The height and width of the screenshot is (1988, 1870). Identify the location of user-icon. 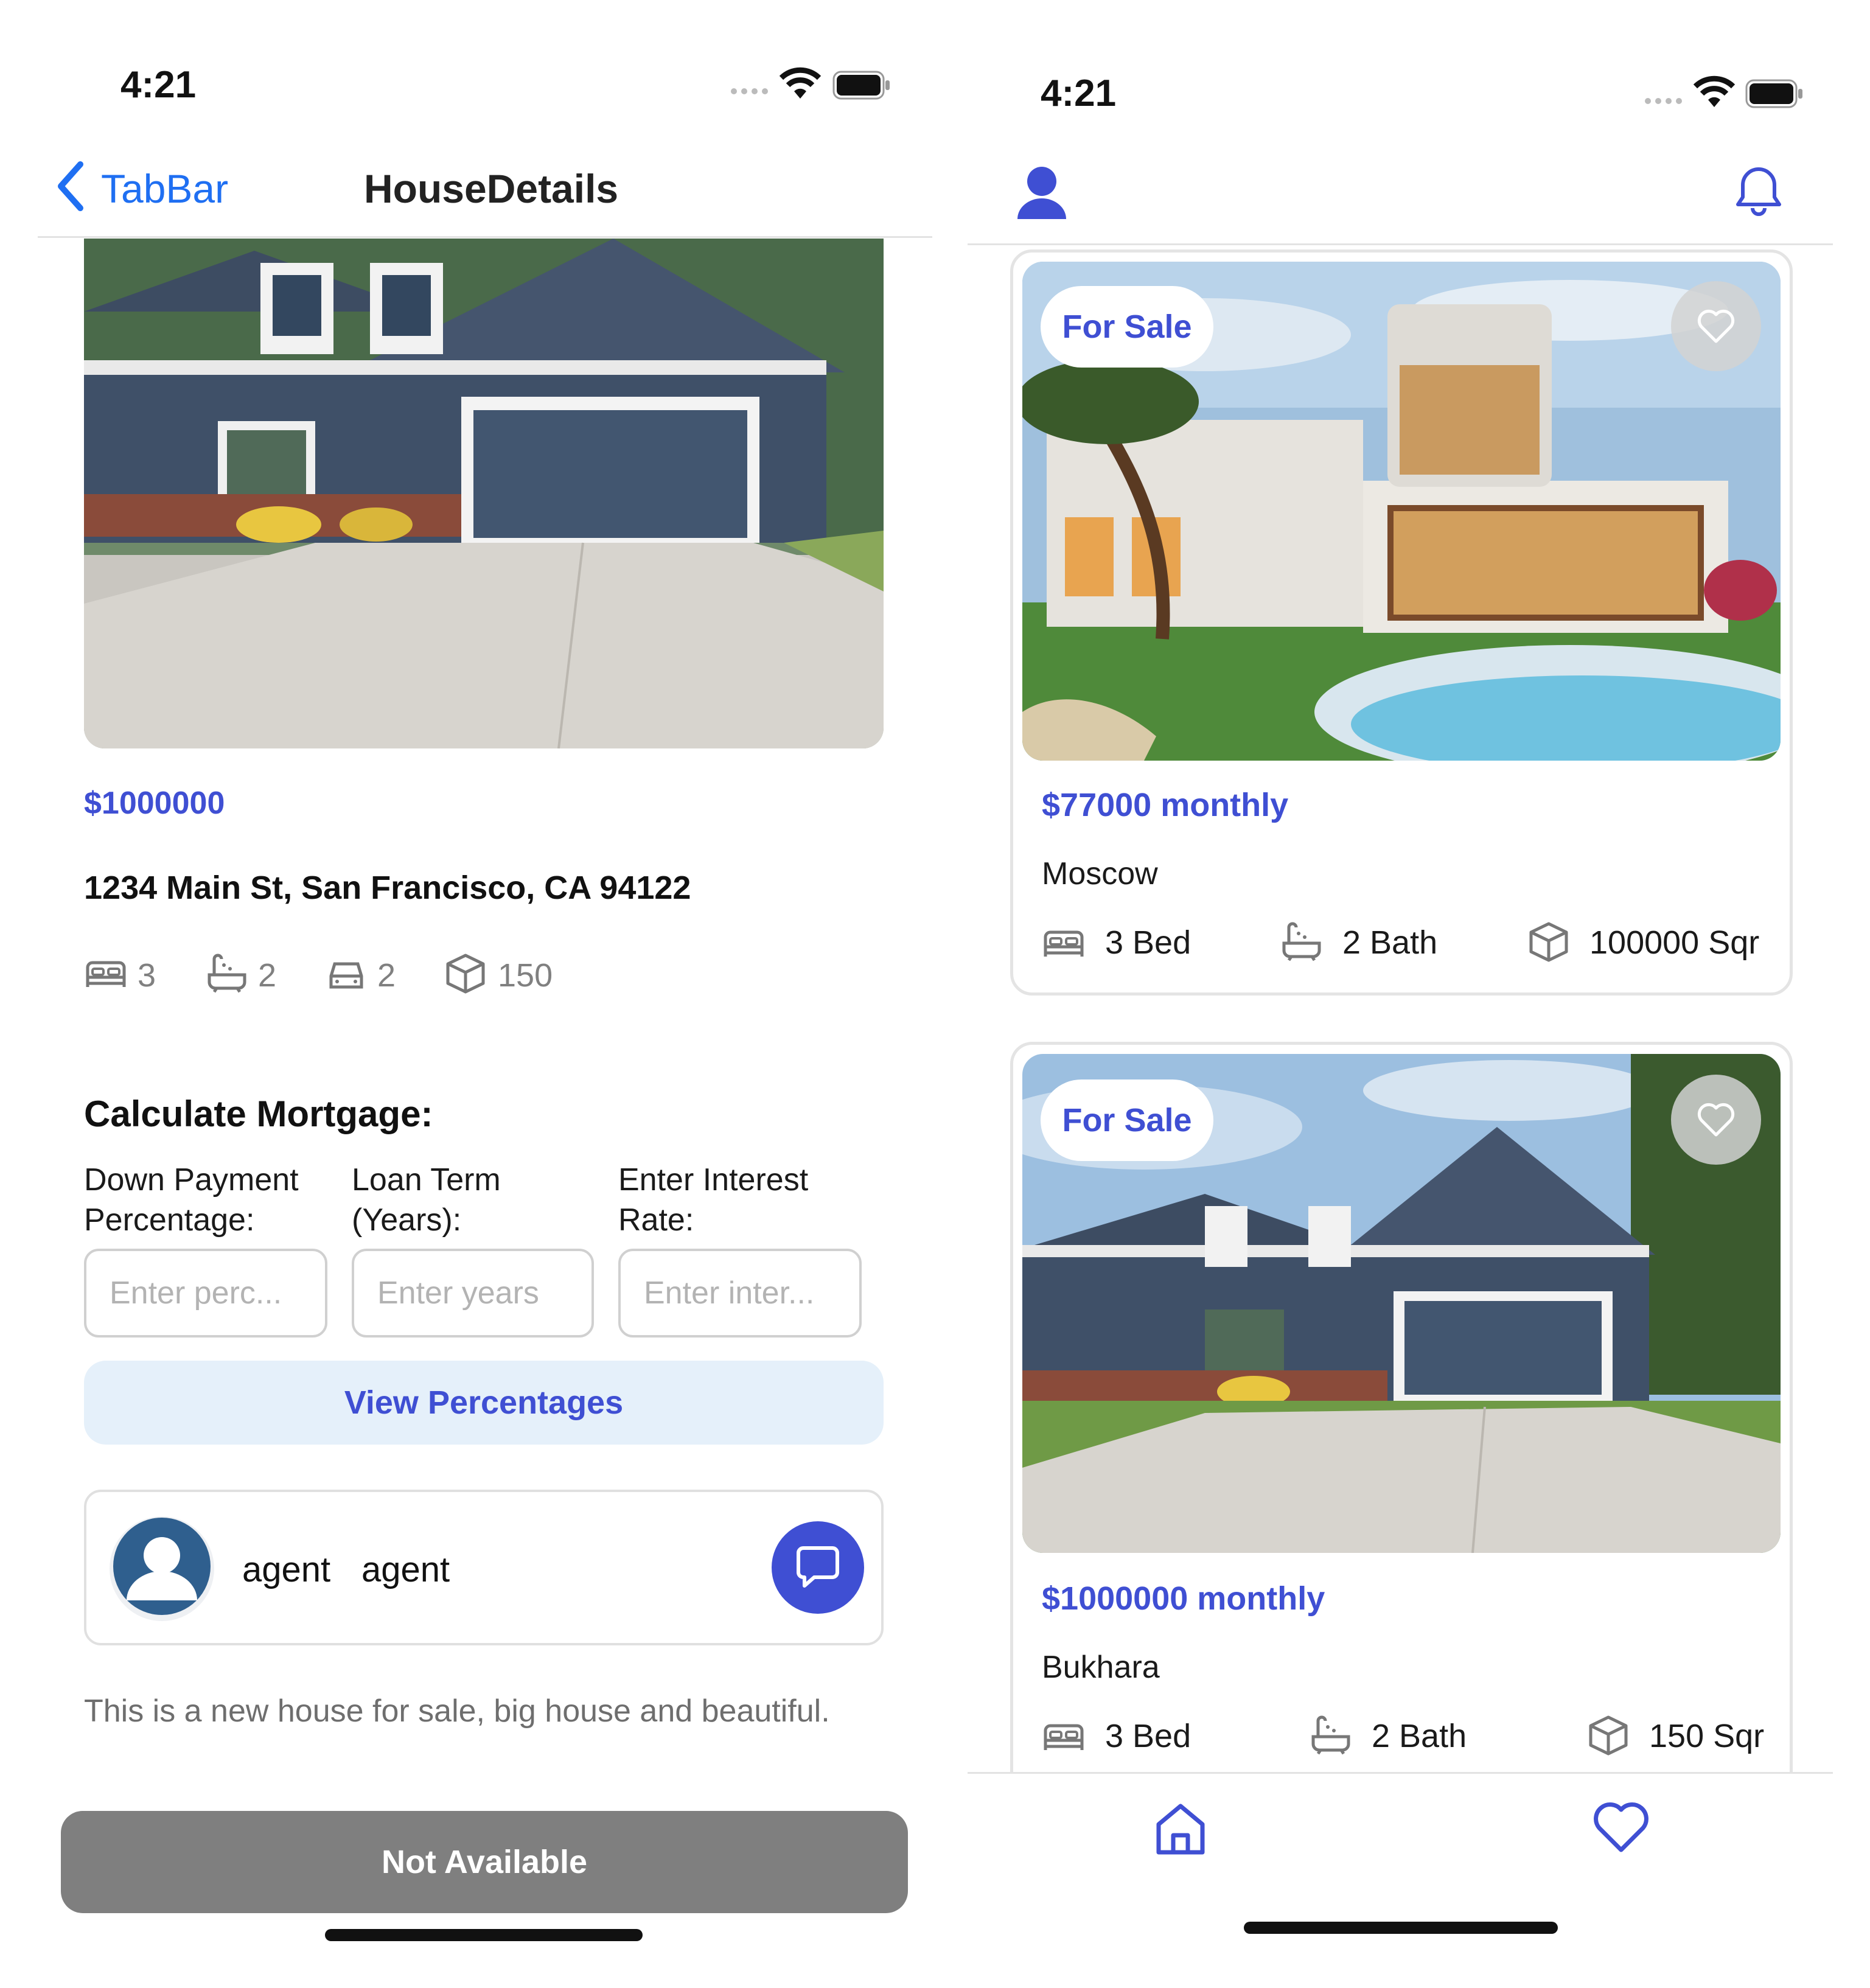
(1041, 193).